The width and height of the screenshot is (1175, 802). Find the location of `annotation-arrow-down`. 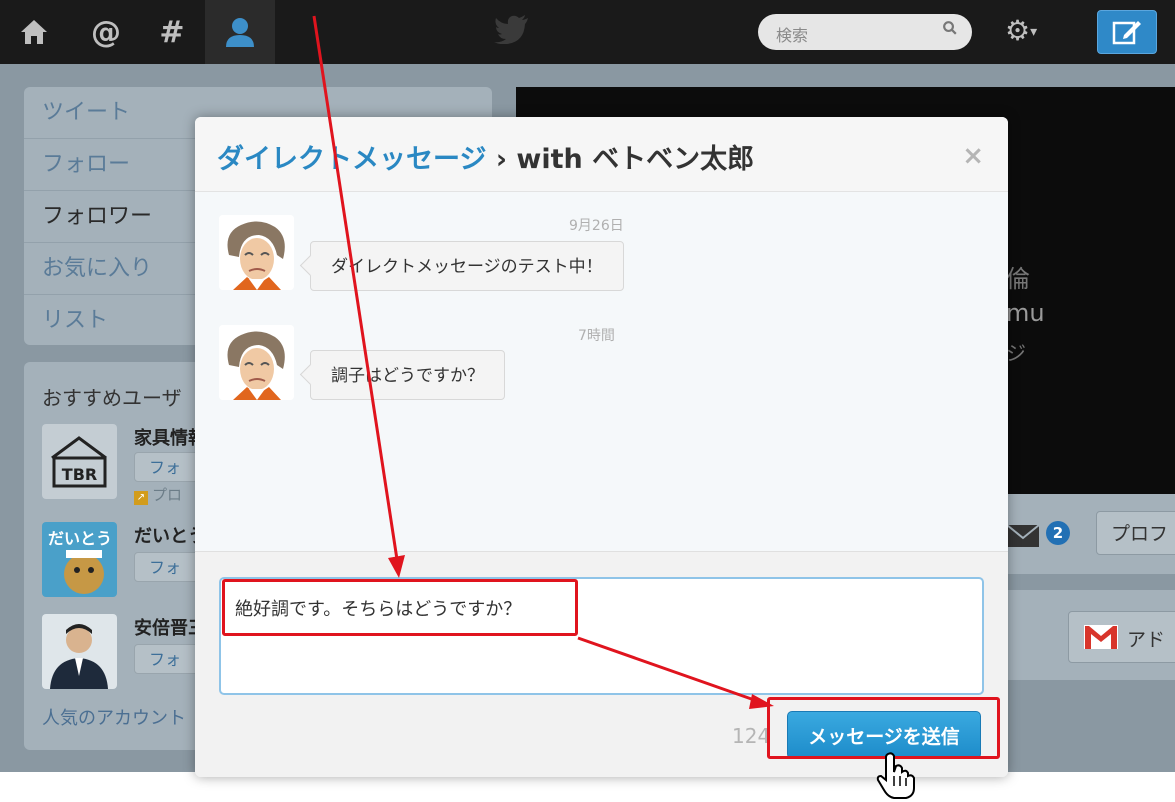

annotation-arrow-down is located at coordinates (356, 291).